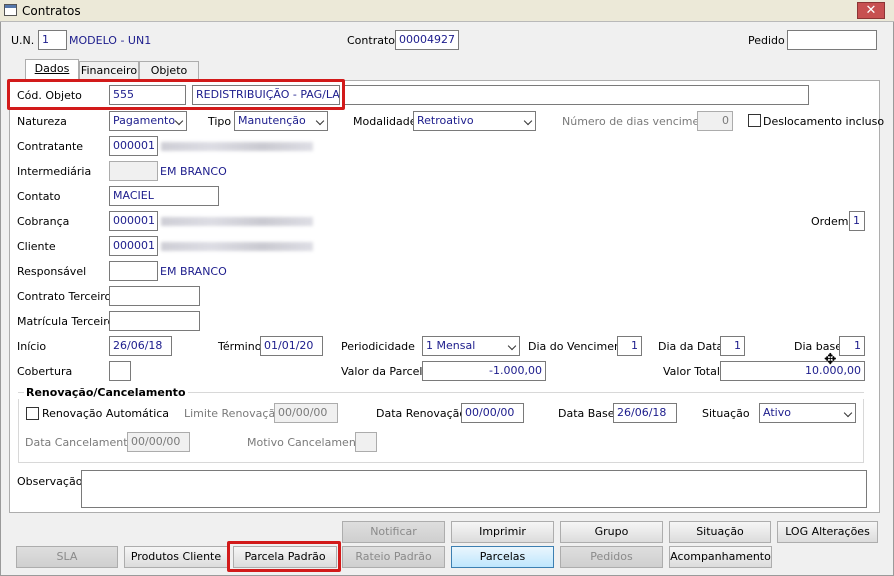 This screenshot has width=894, height=576. What do you see at coordinates (640, 121) in the screenshot?
I see `dias-vencimento-label: Número de dias vencimento` at bounding box center [640, 121].